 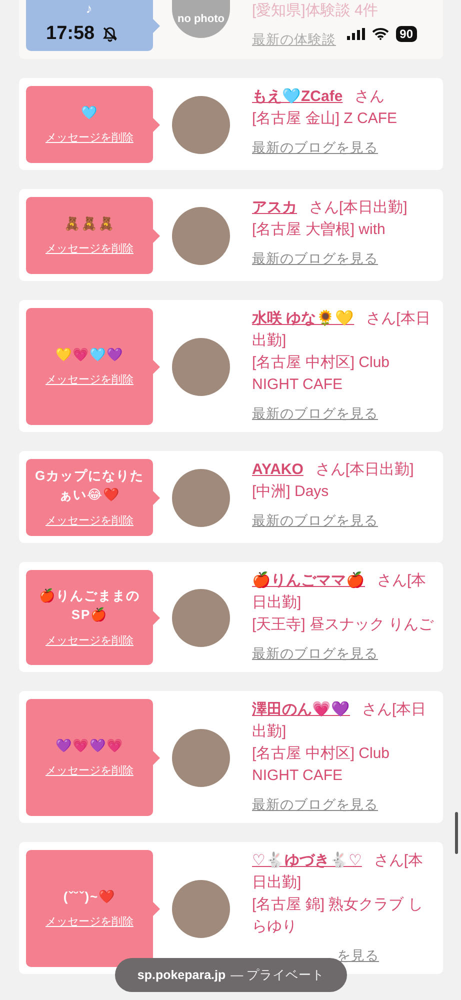 What do you see at coordinates (90, 9) in the screenshot?
I see `message-text: ♪` at bounding box center [90, 9].